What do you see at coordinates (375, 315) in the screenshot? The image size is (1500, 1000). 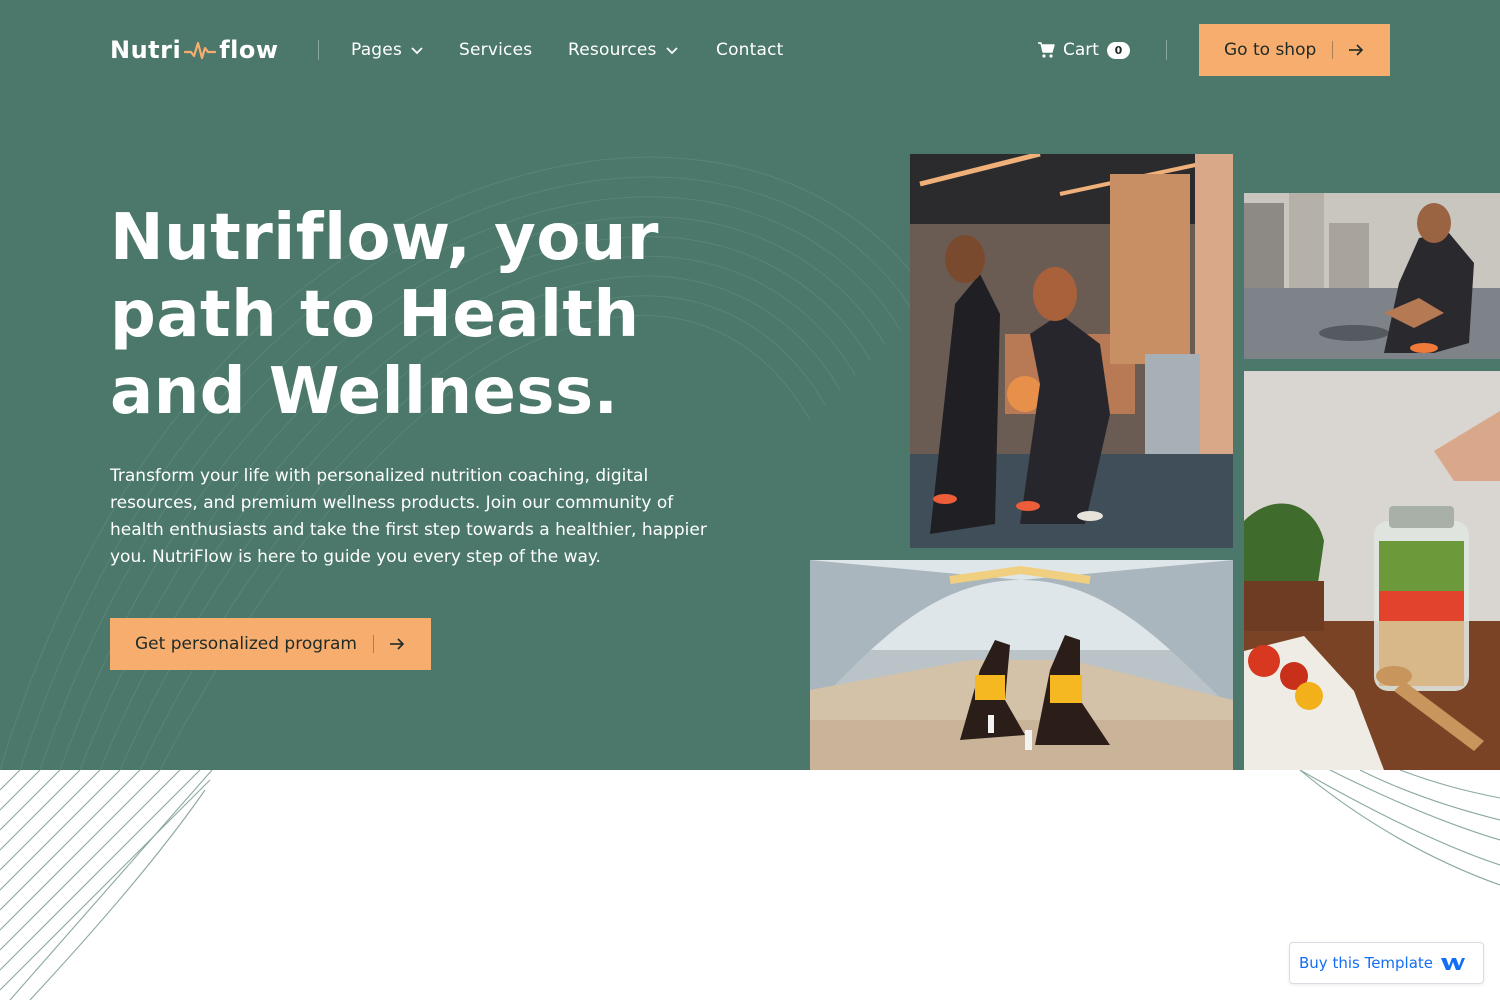 I see `headline-line: path to Health` at bounding box center [375, 315].